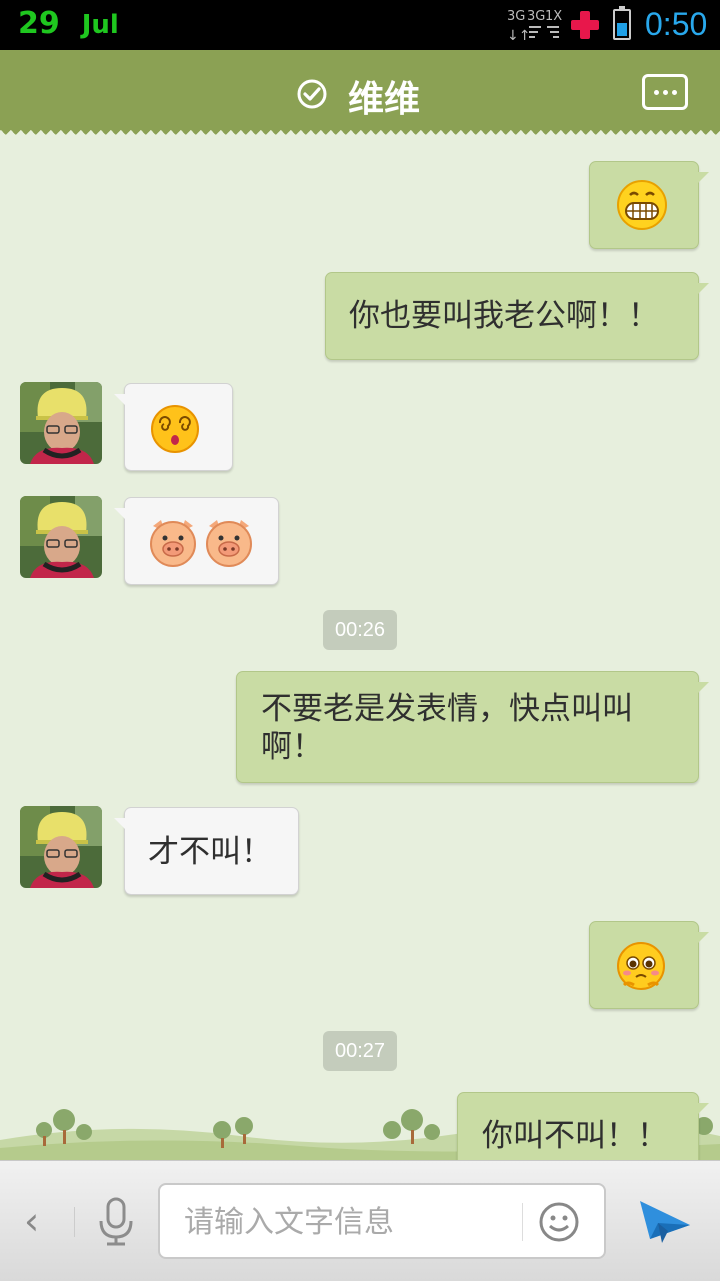  I want to click on message-text: 才不叫！, so click(210, 852).